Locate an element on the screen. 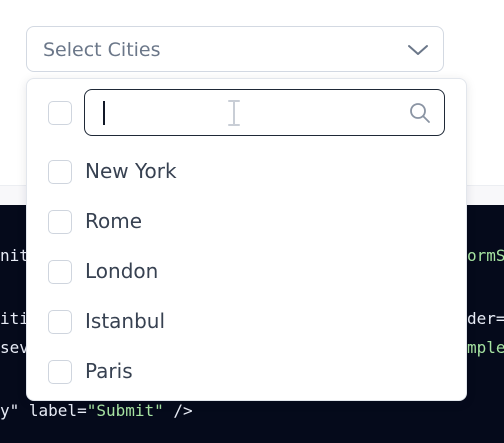 The height and width of the screenshot is (443, 504). option-istanbul: Istanbul is located at coordinates (247, 322).